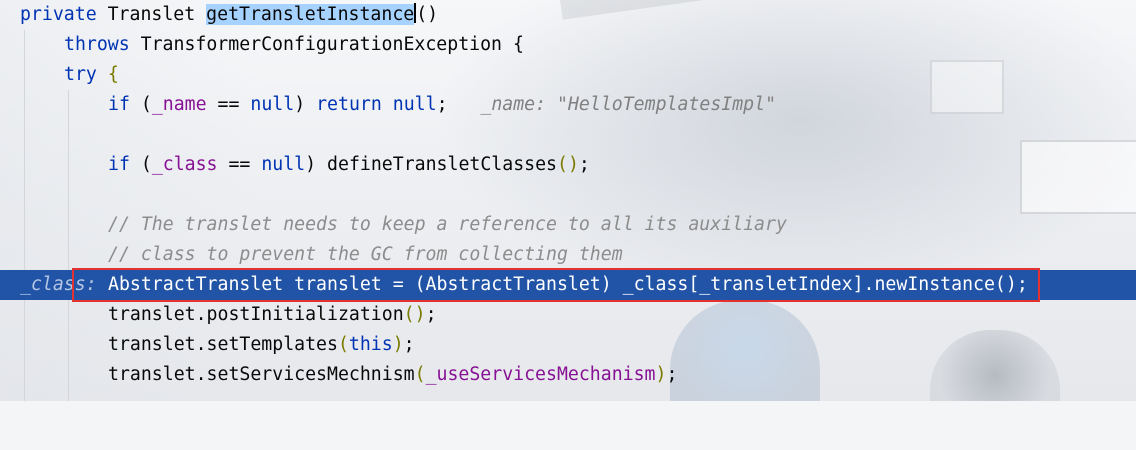 The width and height of the screenshot is (1136, 450). Describe the element at coordinates (256, 314) in the screenshot. I see `method-call: translet.postInitialization` at that location.